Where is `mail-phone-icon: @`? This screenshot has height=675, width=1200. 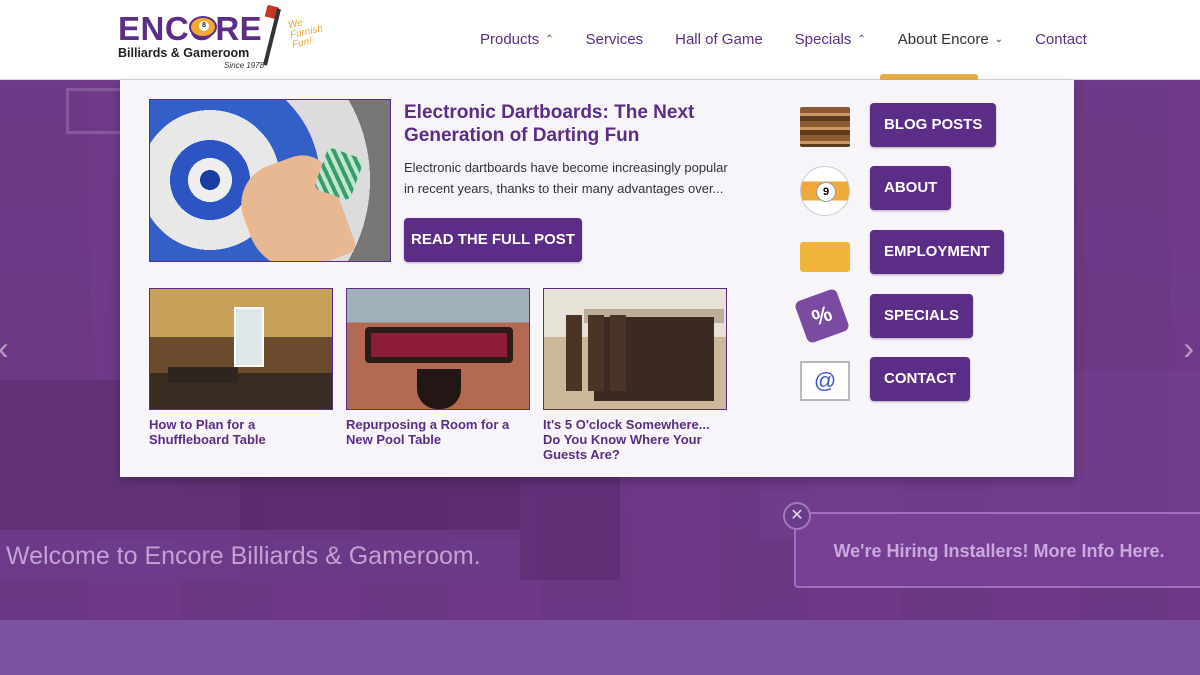 mail-phone-icon: @ is located at coordinates (825, 381).